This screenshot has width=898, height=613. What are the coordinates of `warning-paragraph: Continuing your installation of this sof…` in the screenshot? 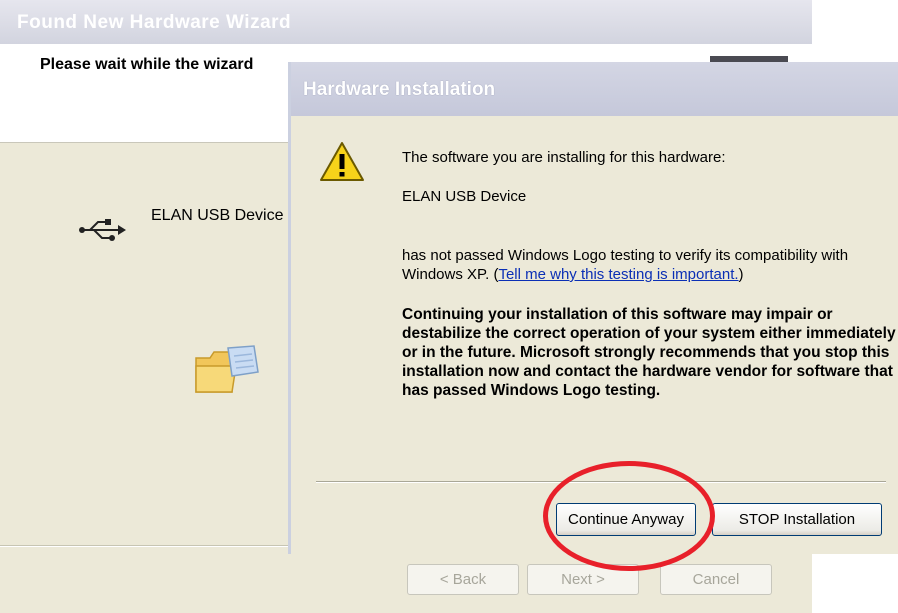 It's located at (649, 352).